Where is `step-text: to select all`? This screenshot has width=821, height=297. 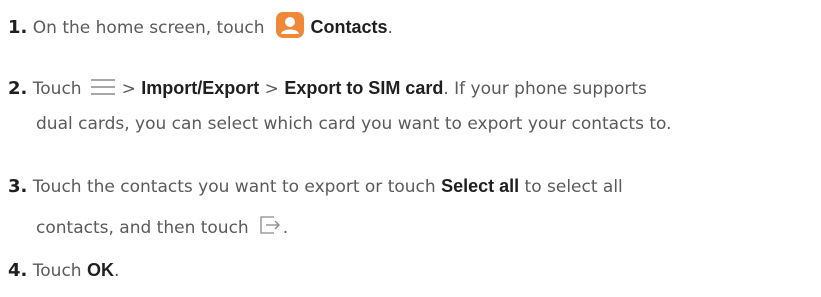 step-text: to select all is located at coordinates (573, 187).